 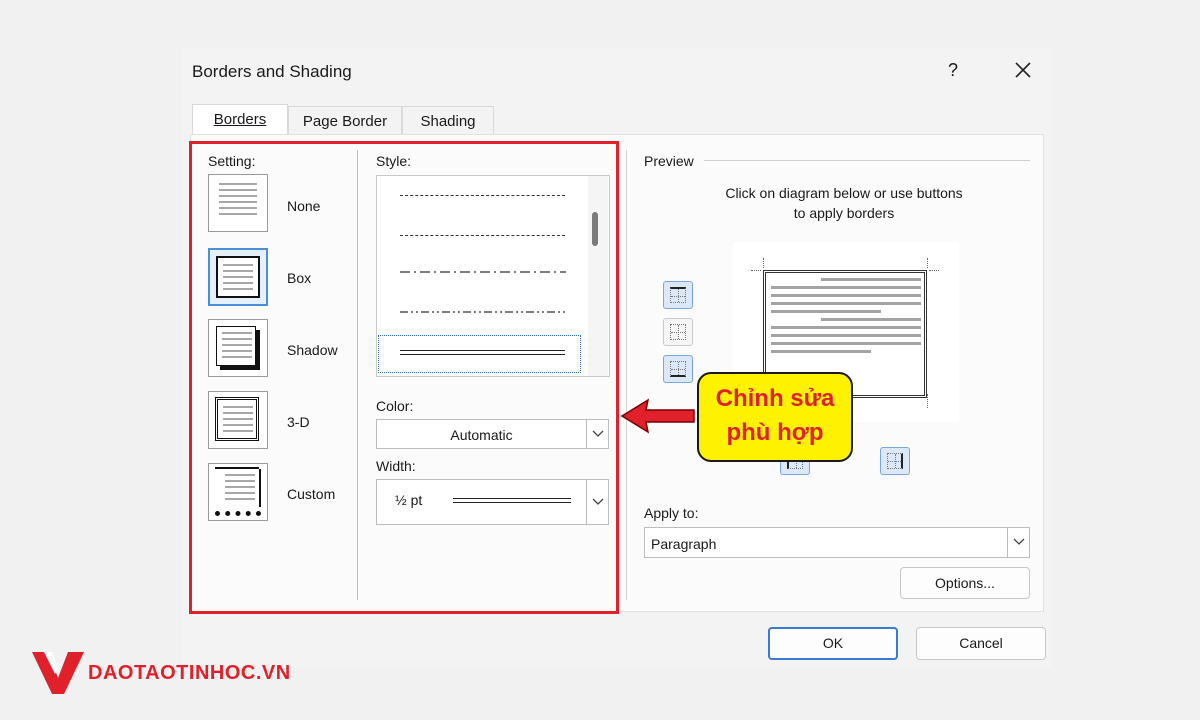 I want to click on border-top-button, so click(x=678, y=295).